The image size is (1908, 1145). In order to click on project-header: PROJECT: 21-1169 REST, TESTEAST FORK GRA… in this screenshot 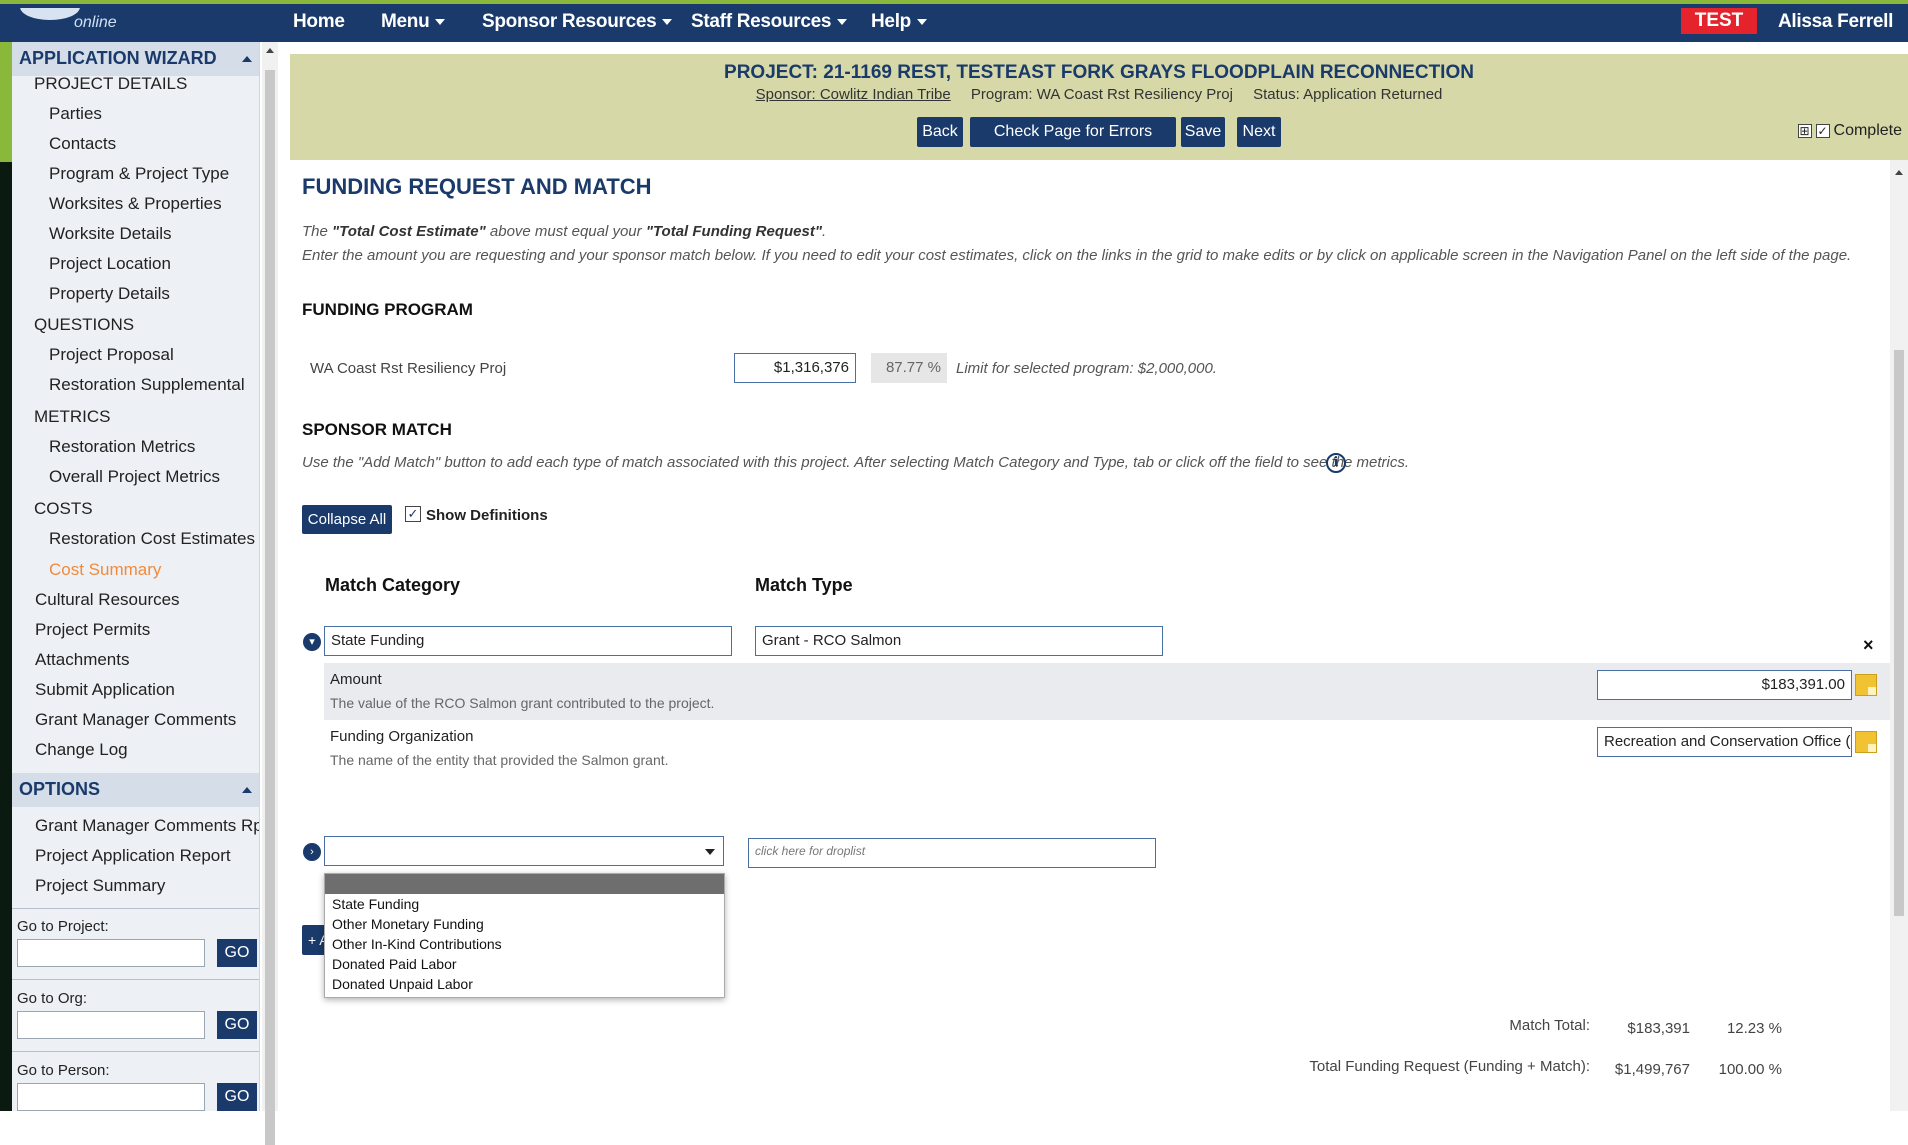, I will do `click(1099, 107)`.